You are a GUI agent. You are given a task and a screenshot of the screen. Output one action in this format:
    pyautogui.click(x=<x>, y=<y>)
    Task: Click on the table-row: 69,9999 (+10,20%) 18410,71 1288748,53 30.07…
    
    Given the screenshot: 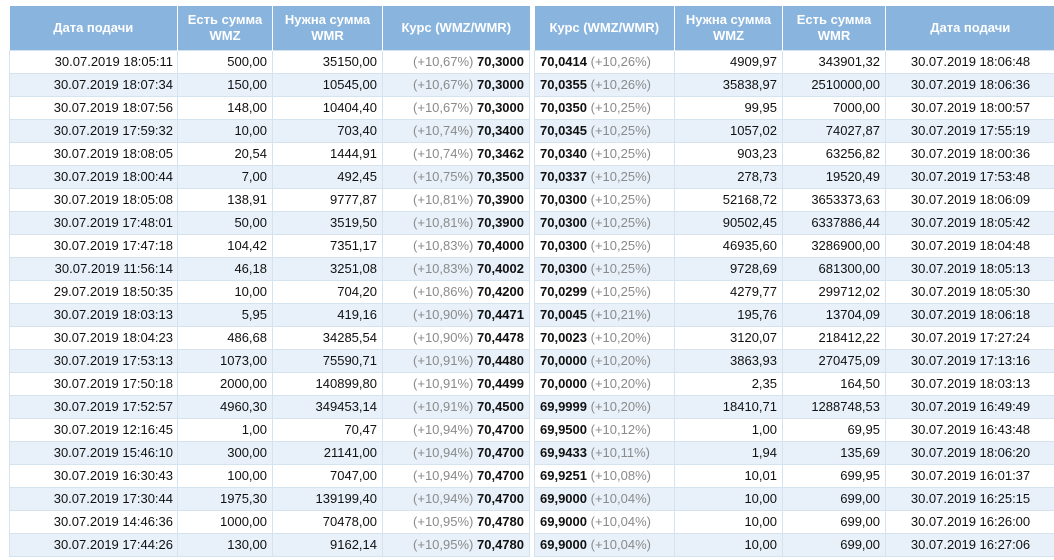 What is the action you would take?
    pyautogui.click(x=794, y=406)
    